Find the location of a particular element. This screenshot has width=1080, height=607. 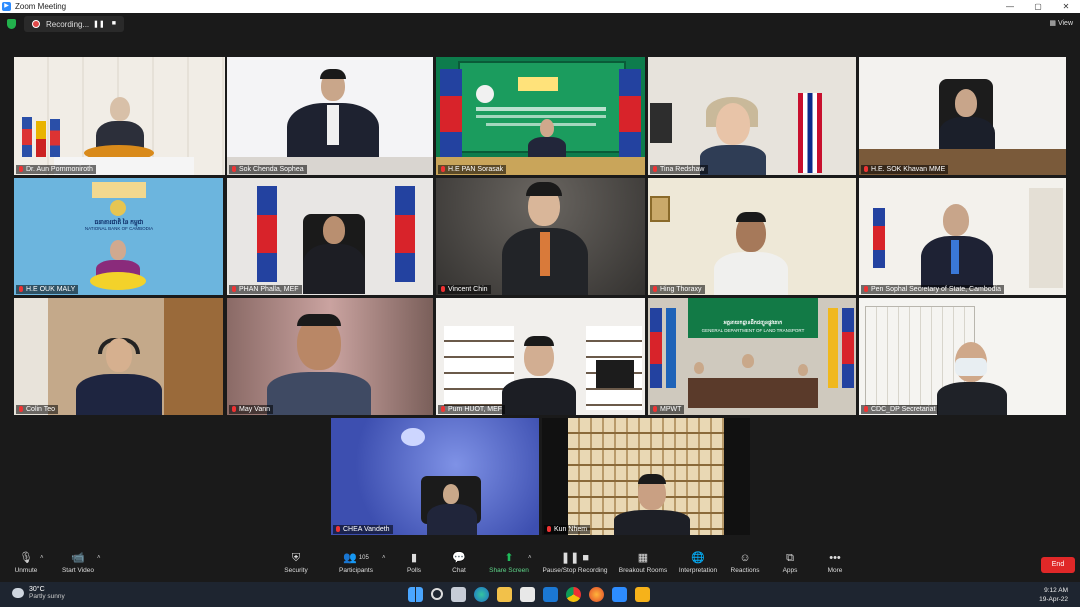

video-options-caret-icon: ˄ is located at coordinates (99, 558).